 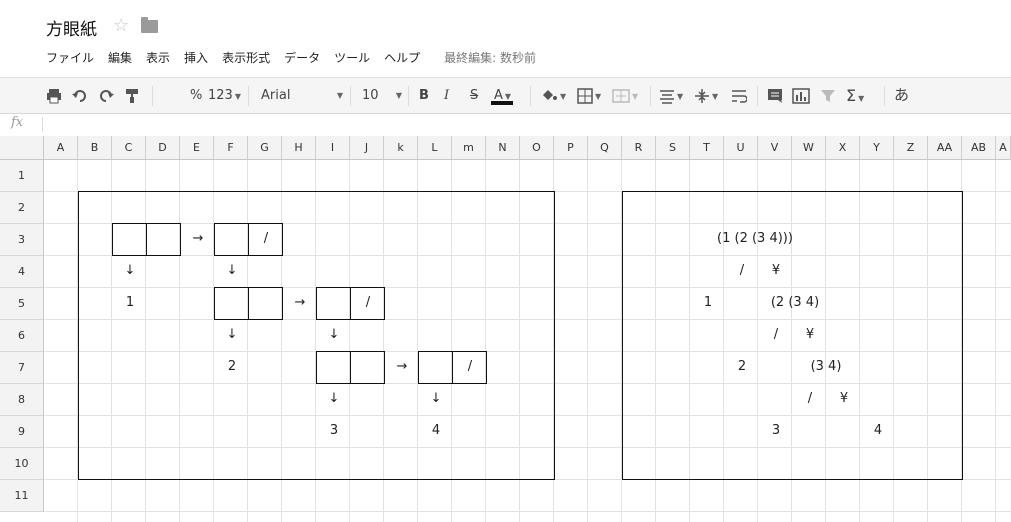 What do you see at coordinates (22, 368) in the screenshot?
I see `row-header: 7` at bounding box center [22, 368].